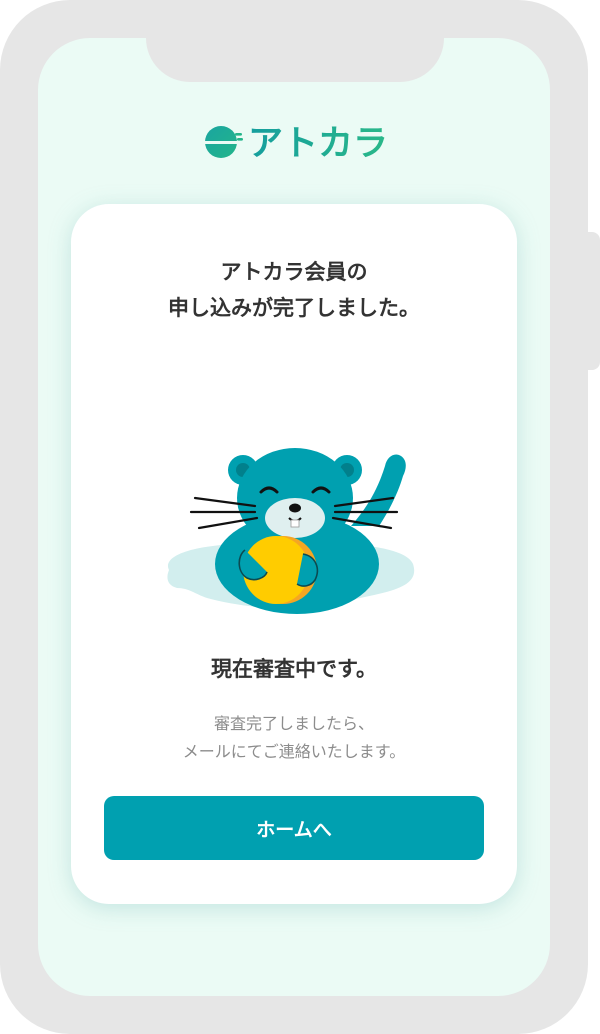 Image resolution: width=600 pixels, height=1034 pixels. What do you see at coordinates (294, 738) in the screenshot?
I see `notification-message: 審査完了しましたら、 メールにてご連絡いたします。` at bounding box center [294, 738].